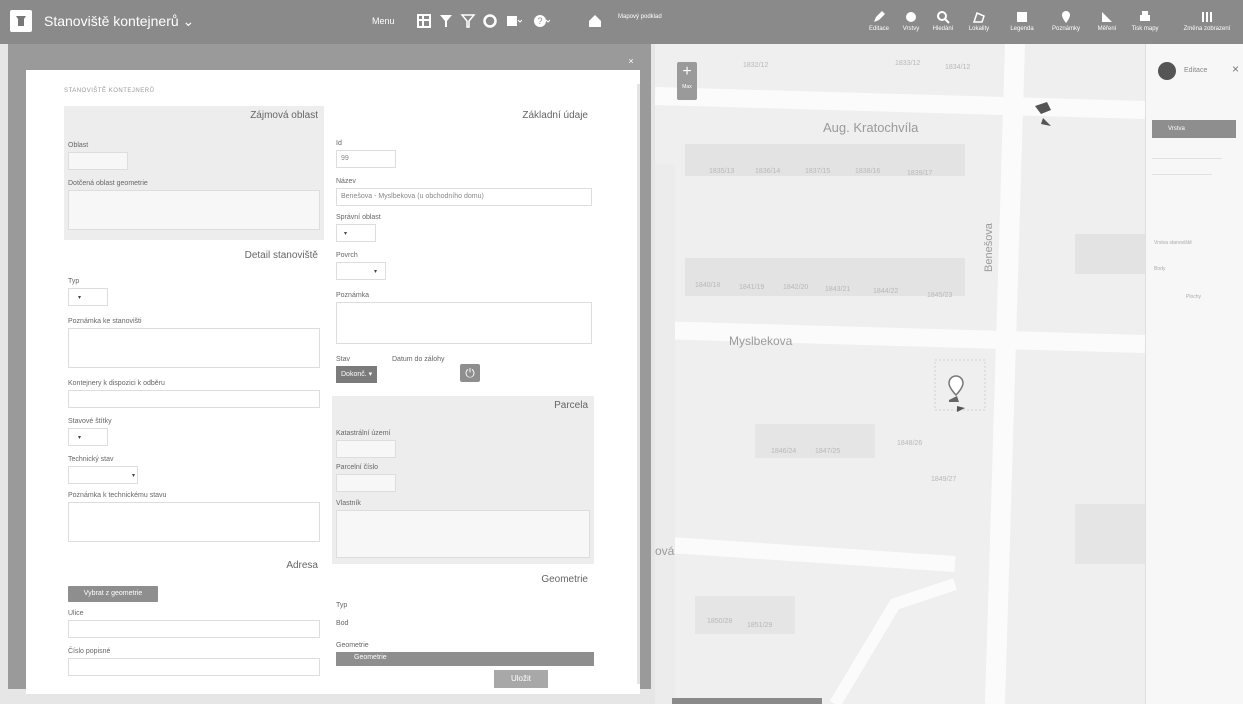 This screenshot has width=1243, height=704. What do you see at coordinates (943, 23) in the screenshot?
I see `tool-hledani: Hledání` at bounding box center [943, 23].